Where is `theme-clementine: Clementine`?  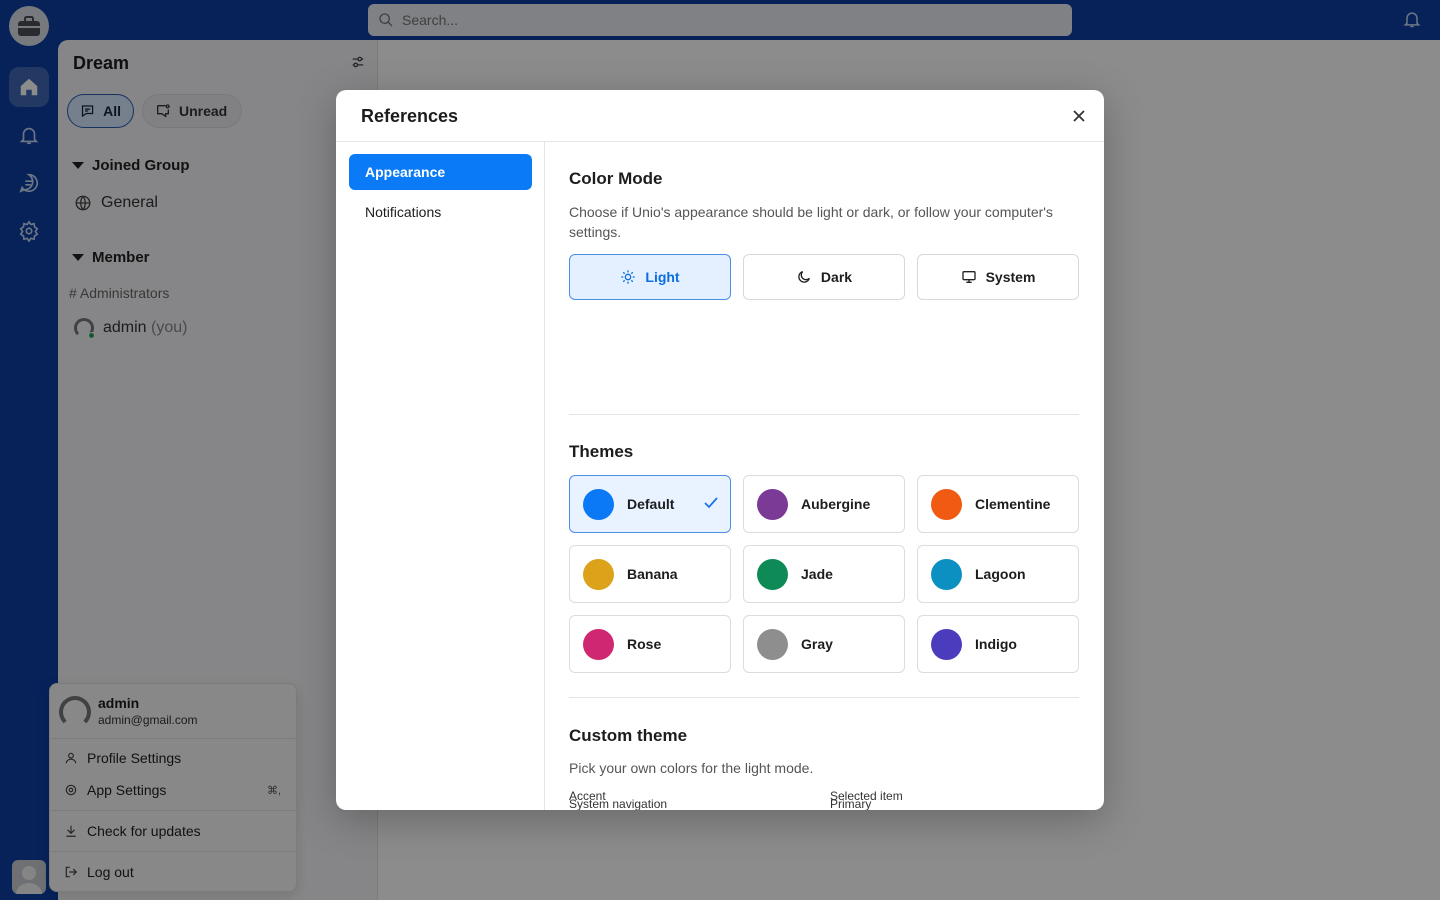
theme-clementine: Clementine is located at coordinates (998, 504).